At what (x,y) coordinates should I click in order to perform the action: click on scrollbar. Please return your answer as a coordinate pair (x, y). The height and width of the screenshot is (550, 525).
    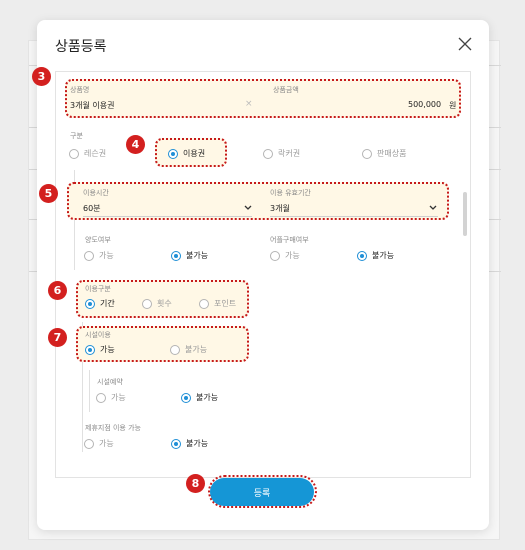
    Looking at the image, I should click on (465, 214).